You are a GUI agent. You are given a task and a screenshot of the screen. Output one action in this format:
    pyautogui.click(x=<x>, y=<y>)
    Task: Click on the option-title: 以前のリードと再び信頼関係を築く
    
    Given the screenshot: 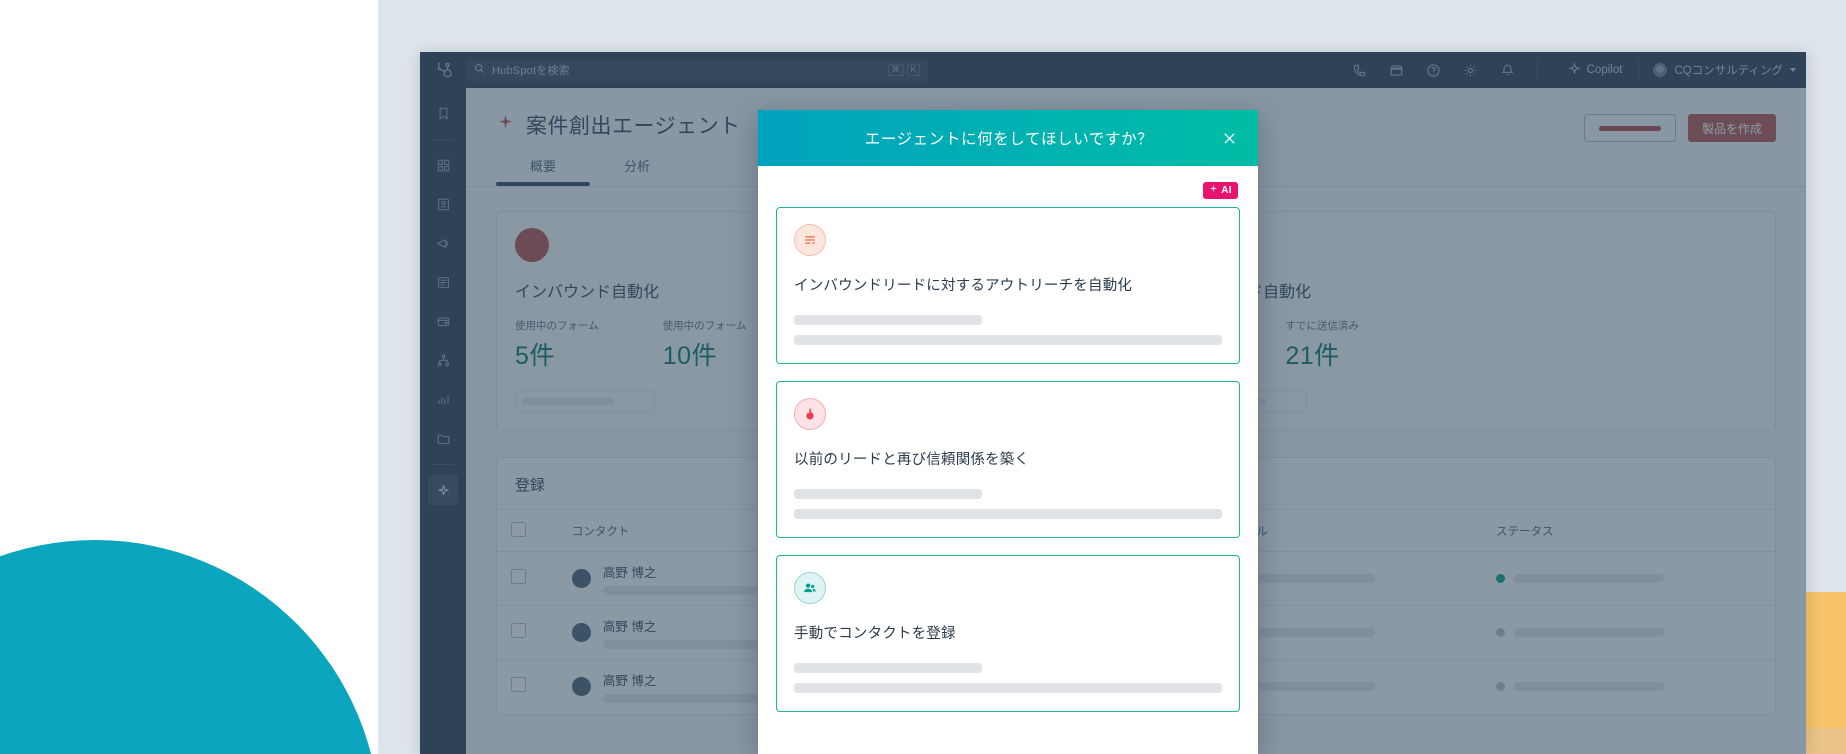 What is the action you would take?
    pyautogui.click(x=912, y=460)
    